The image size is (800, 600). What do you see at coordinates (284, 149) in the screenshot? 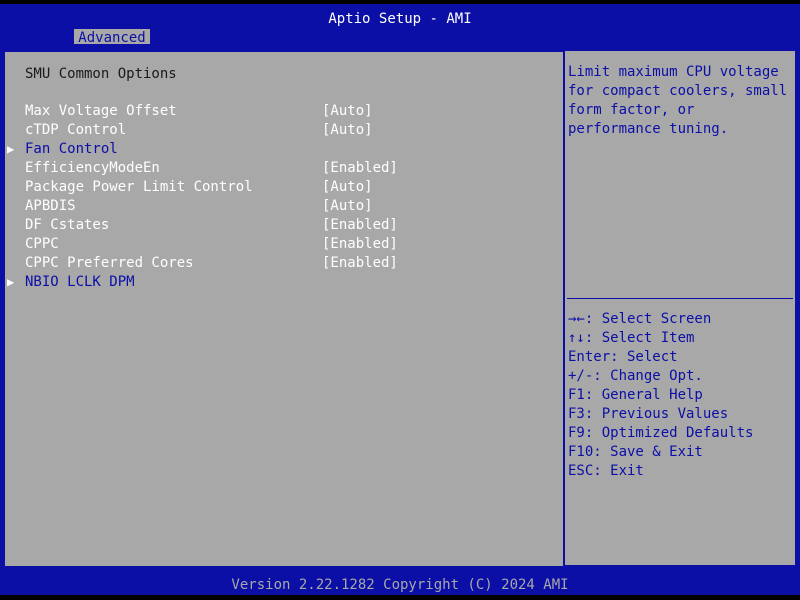
I see `submenu-fan-control: ▶ Fan Control` at bounding box center [284, 149].